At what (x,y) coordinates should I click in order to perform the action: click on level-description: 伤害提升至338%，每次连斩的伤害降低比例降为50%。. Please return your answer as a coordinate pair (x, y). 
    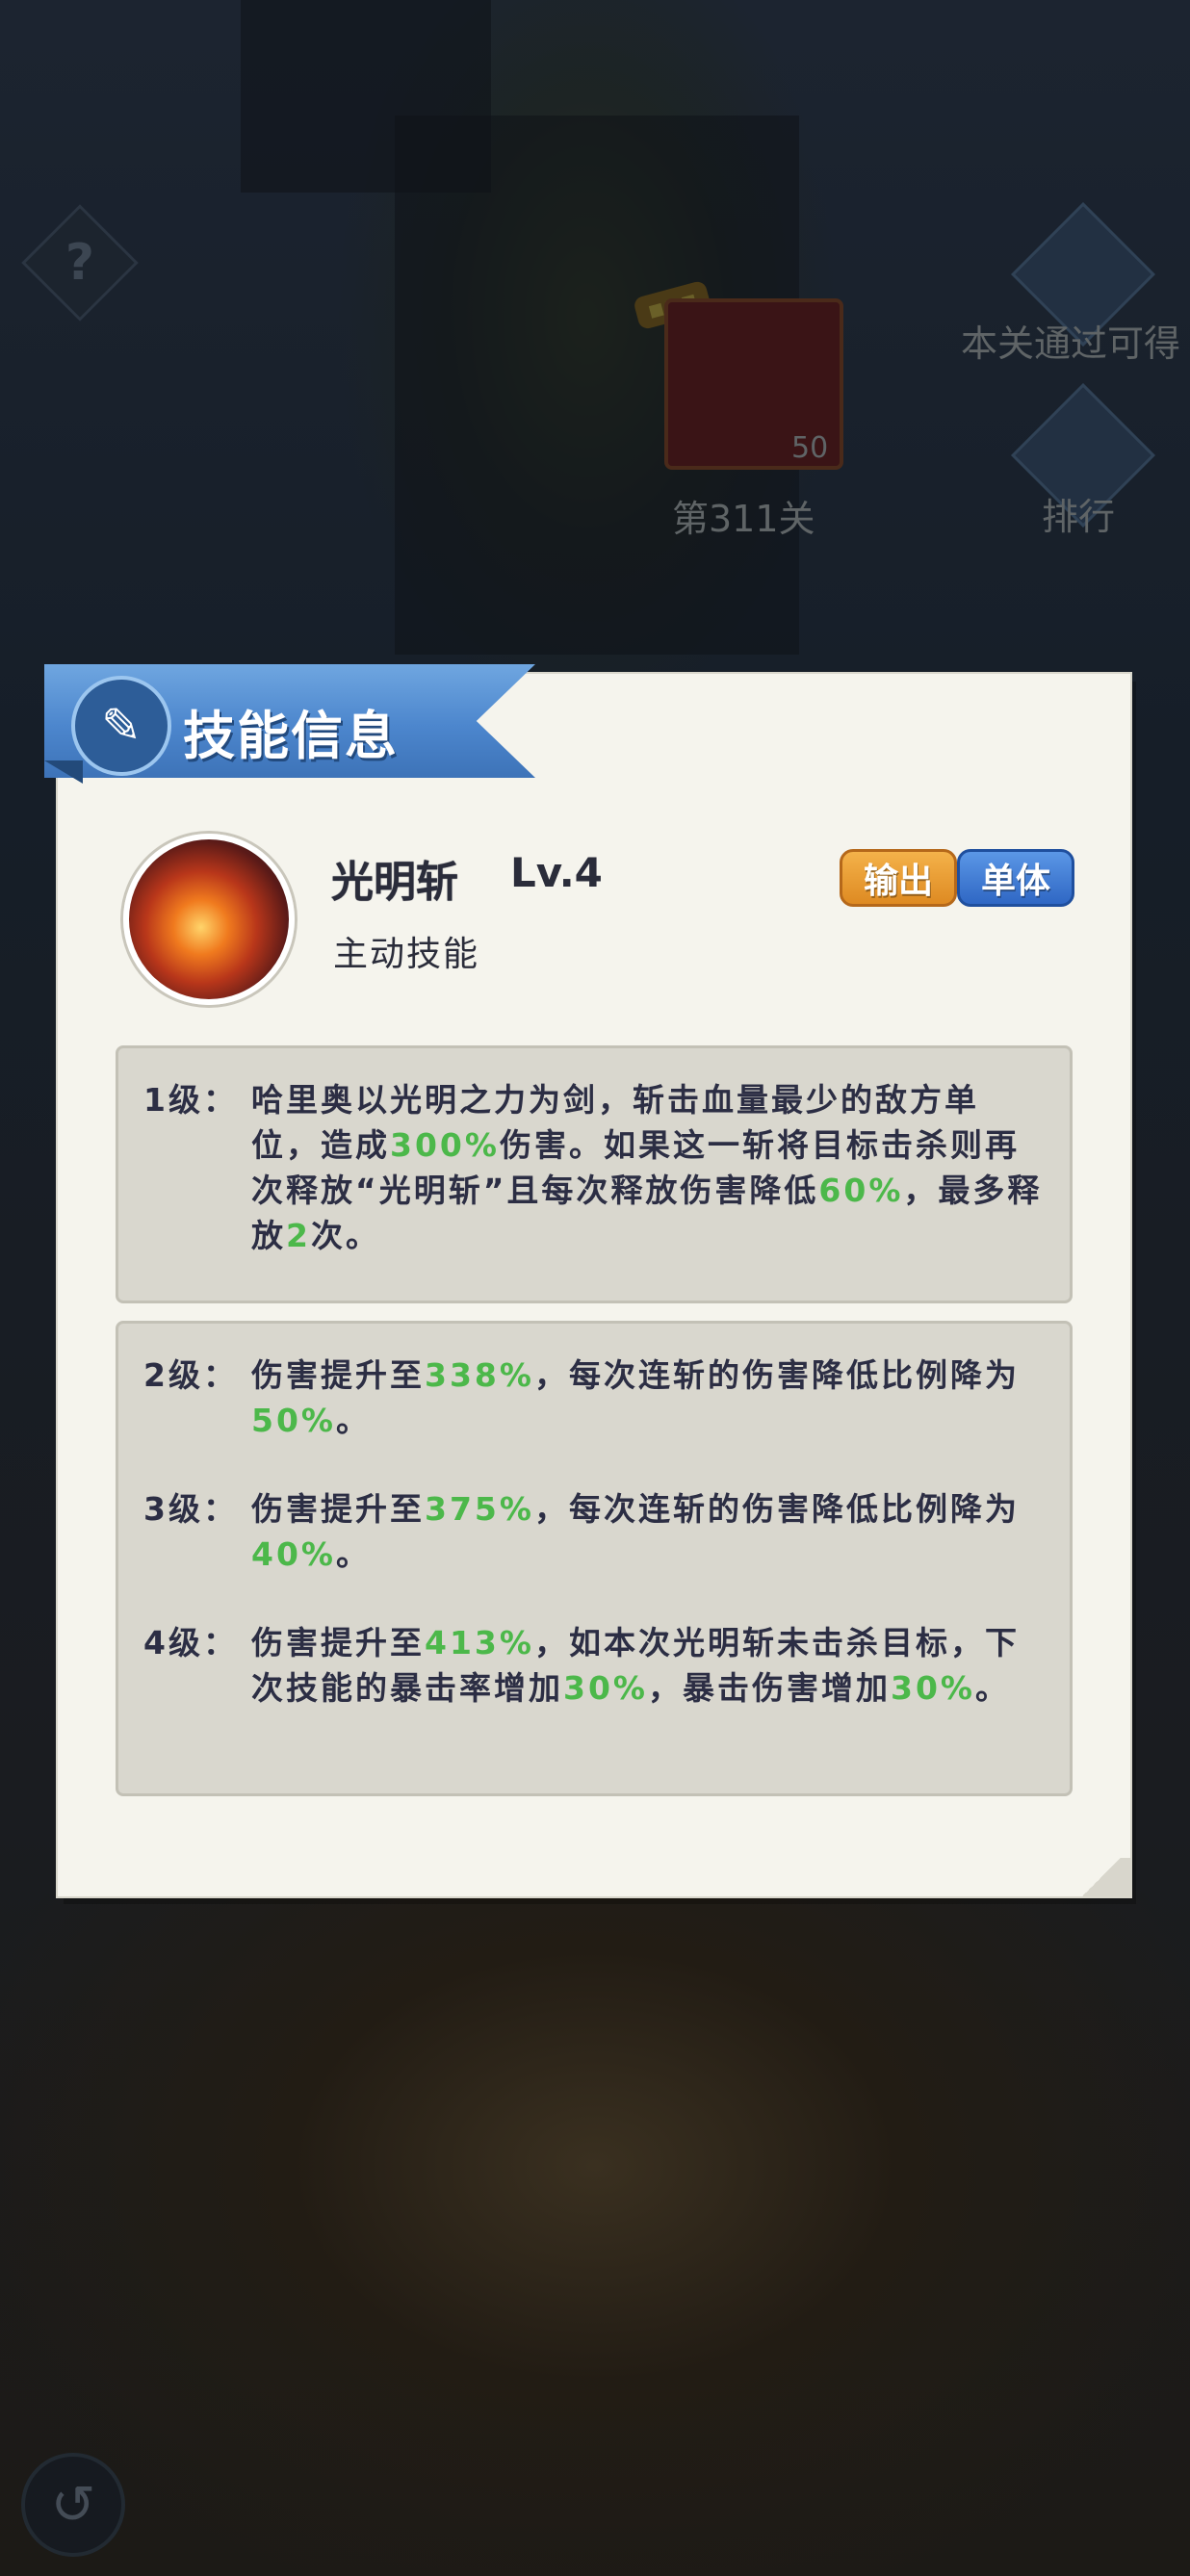
    Looking at the image, I should click on (636, 1398).